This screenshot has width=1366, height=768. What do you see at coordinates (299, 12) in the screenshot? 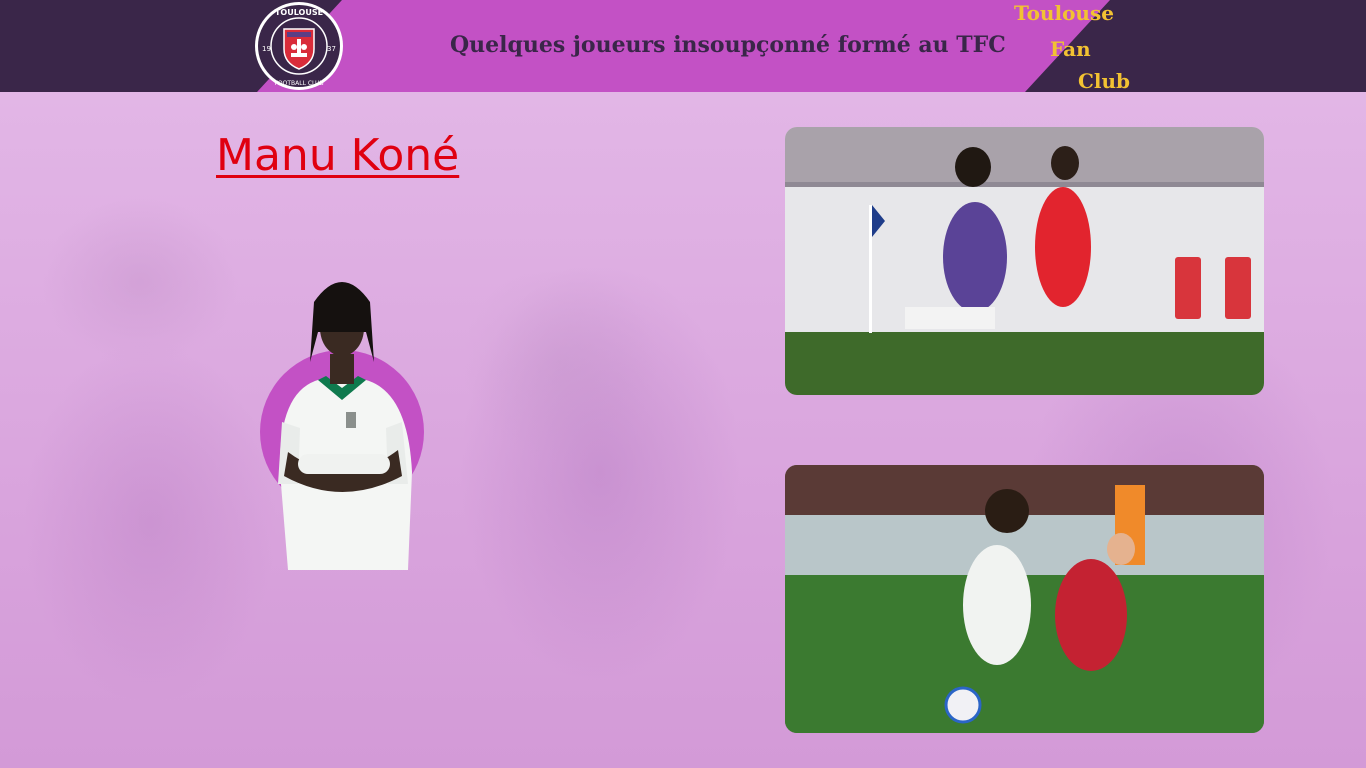
I see `logo-top-text: TOULOUSE` at bounding box center [299, 12].